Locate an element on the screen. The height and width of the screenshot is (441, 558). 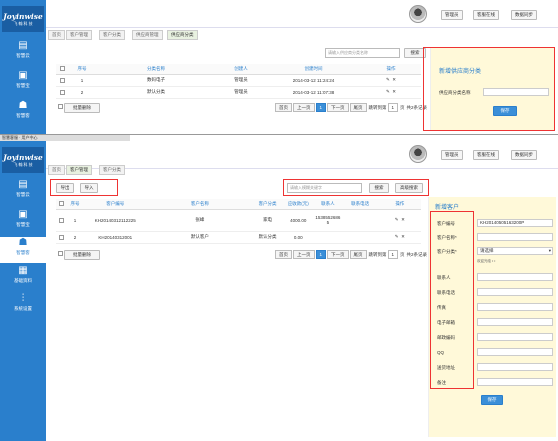
sidebar-item-label: 智慧客 is located at coordinates (23, 252).